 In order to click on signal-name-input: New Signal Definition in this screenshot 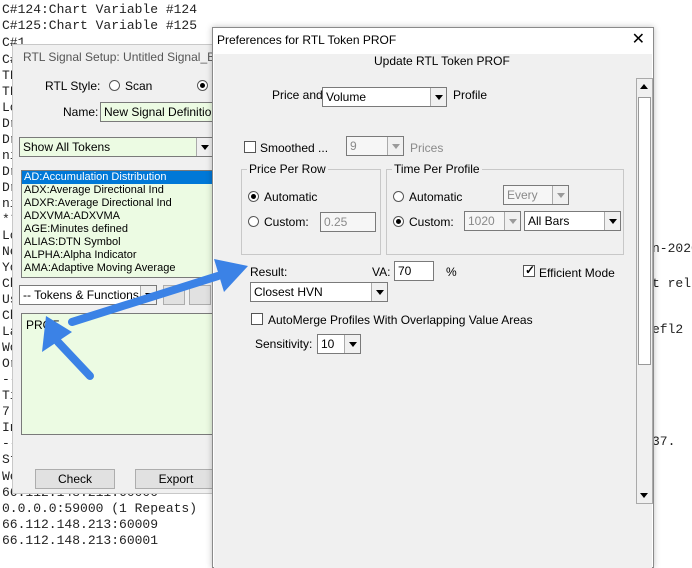, I will do `click(164, 112)`.